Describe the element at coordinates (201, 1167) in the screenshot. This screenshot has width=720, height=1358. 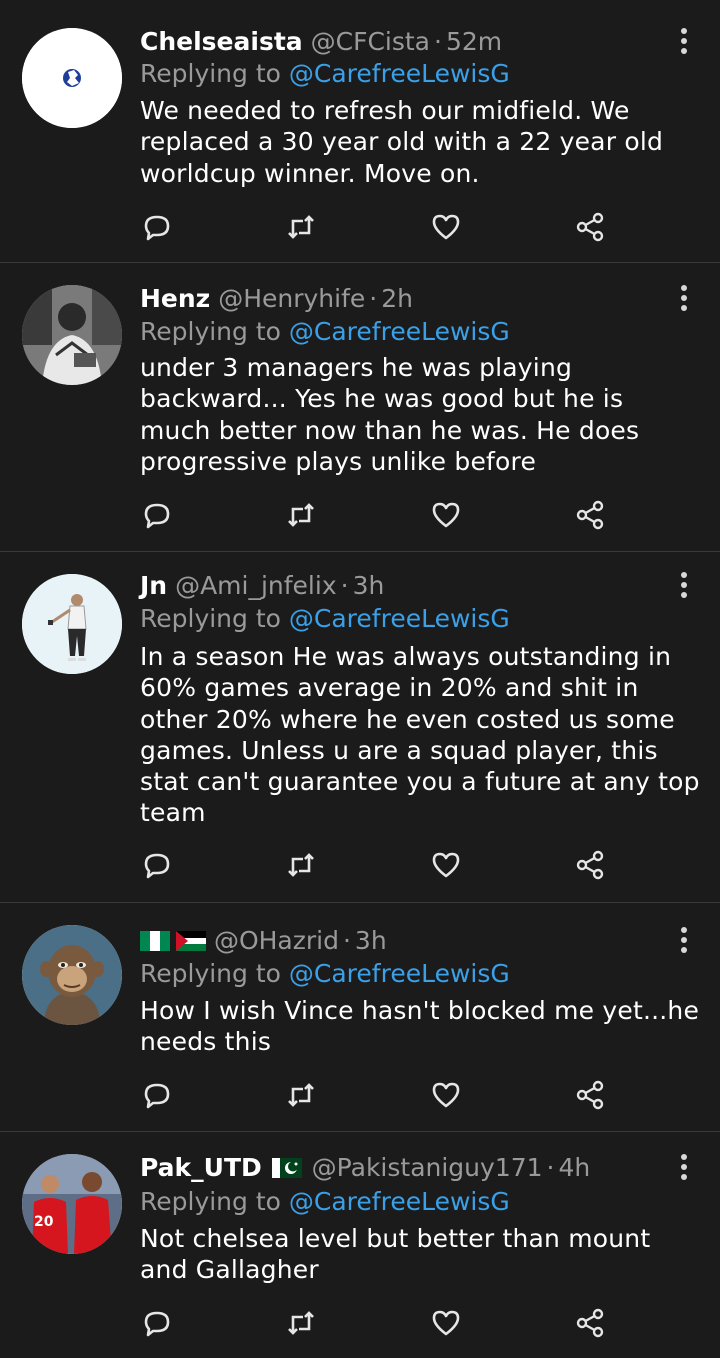
I see `display-name: Pak_UTD` at that location.